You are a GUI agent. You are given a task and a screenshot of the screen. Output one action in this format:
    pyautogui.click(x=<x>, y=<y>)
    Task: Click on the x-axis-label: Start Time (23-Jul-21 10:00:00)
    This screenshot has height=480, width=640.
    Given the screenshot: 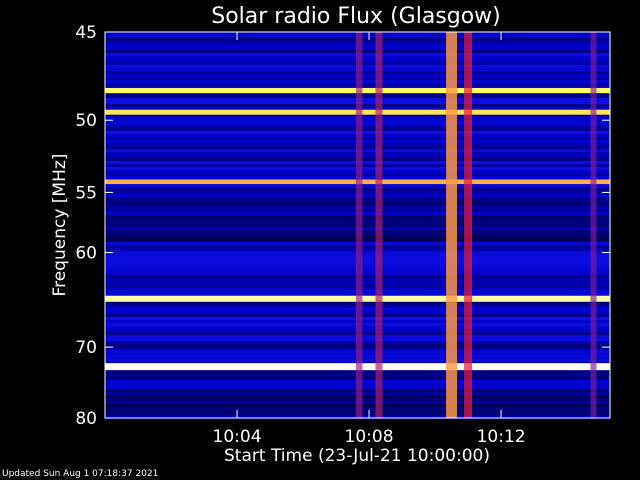 What is the action you would take?
    pyautogui.click(x=357, y=456)
    